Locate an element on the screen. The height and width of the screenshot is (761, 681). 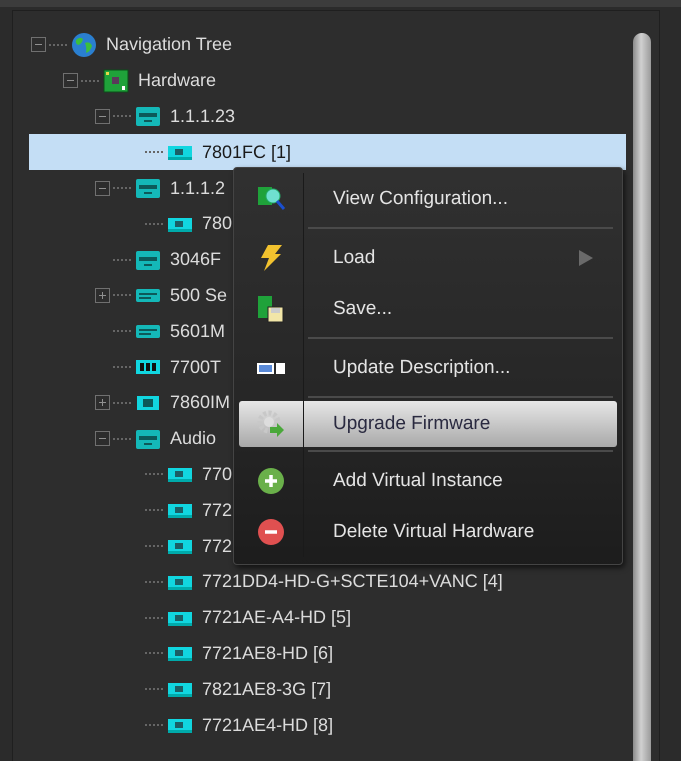
tree-item-label: Hardware is located at coordinates (177, 81).